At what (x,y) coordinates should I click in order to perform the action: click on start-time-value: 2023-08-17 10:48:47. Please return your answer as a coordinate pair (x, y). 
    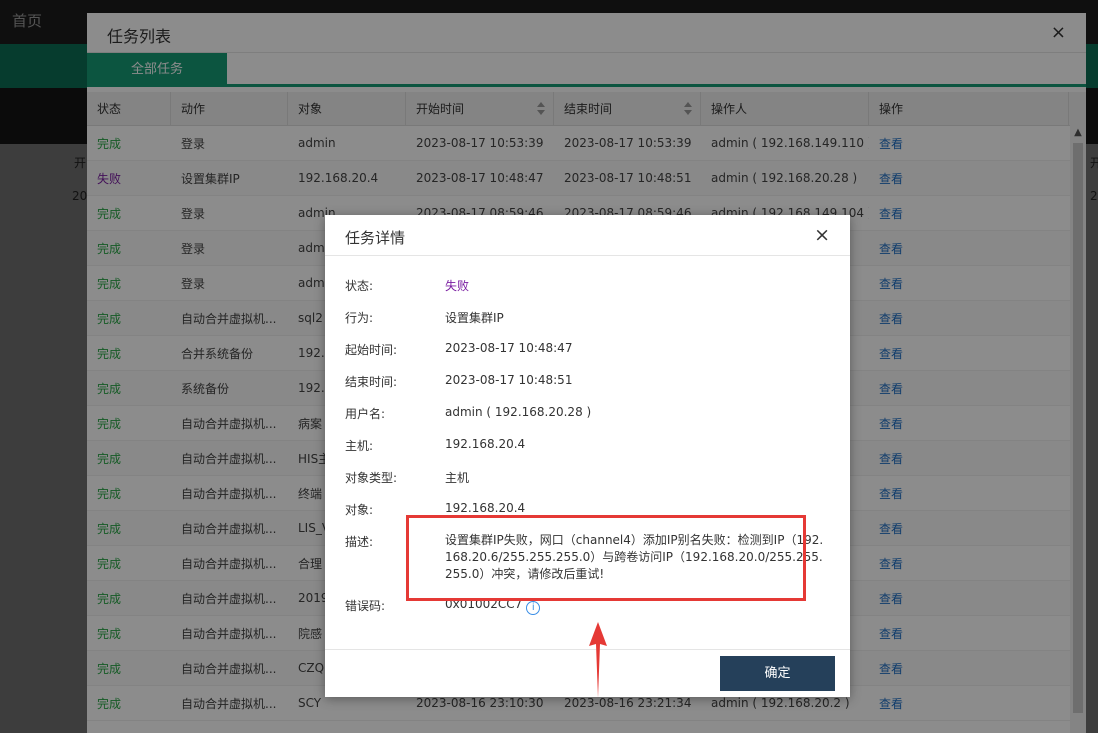
    Looking at the image, I should click on (509, 348).